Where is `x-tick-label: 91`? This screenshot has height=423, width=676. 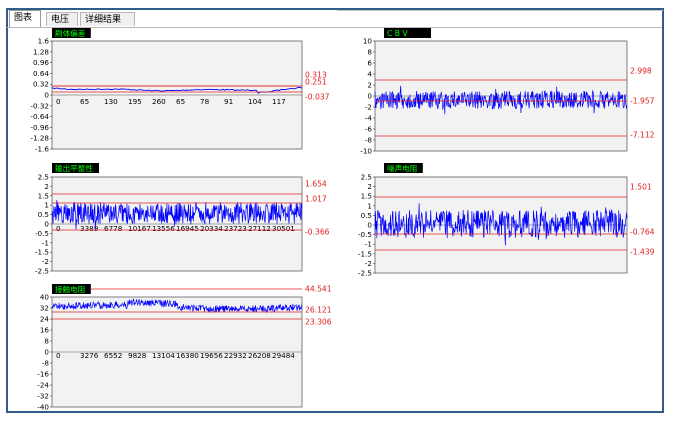
x-tick-label: 91 is located at coordinates (228, 101).